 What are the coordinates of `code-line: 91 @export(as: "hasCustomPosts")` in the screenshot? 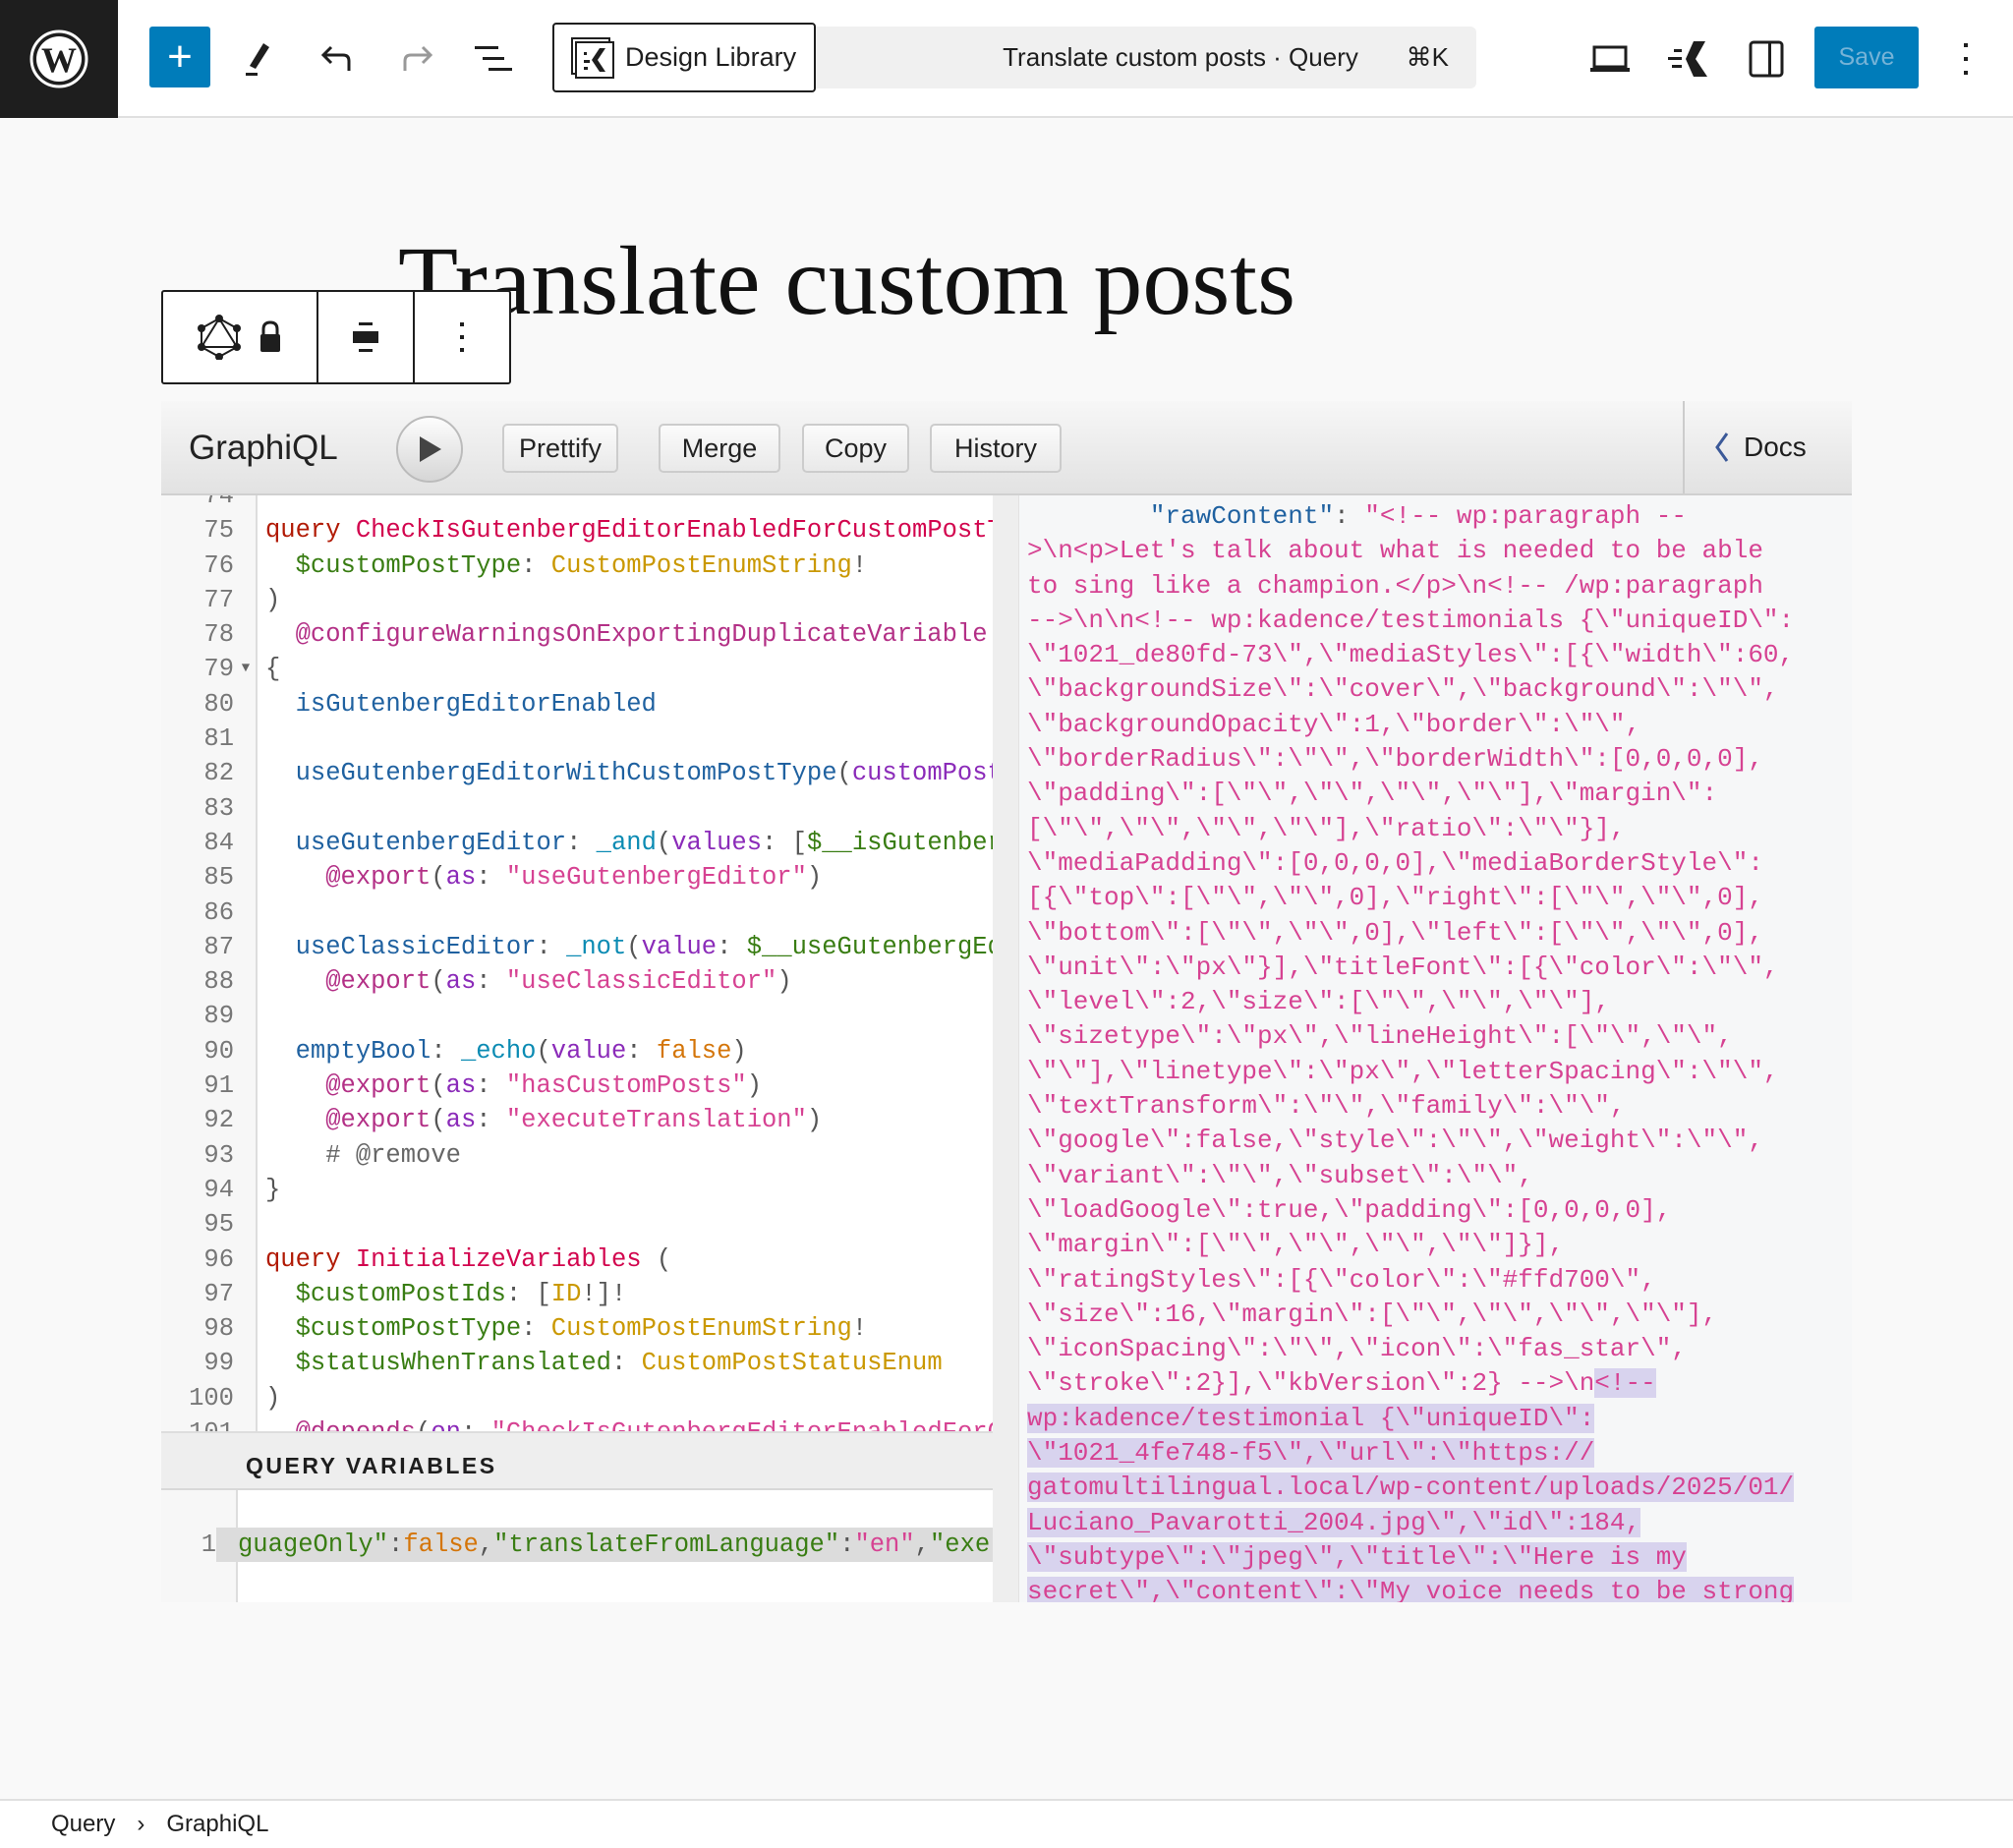 It's located at (577, 1085).